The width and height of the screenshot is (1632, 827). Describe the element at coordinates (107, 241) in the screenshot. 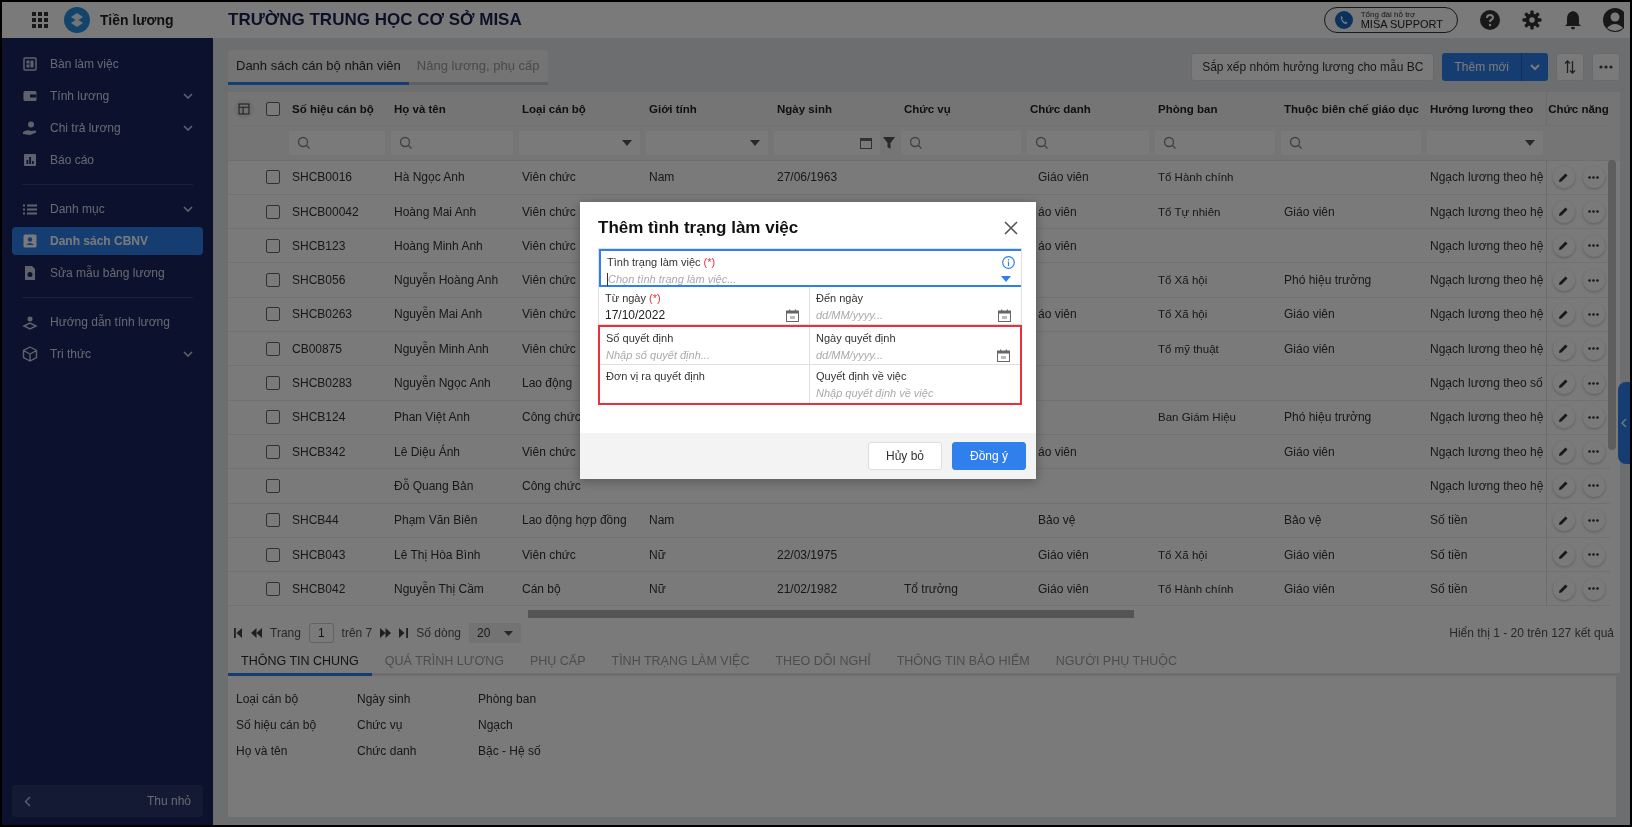

I see `sidebar-item: Danh sách CBNV` at that location.